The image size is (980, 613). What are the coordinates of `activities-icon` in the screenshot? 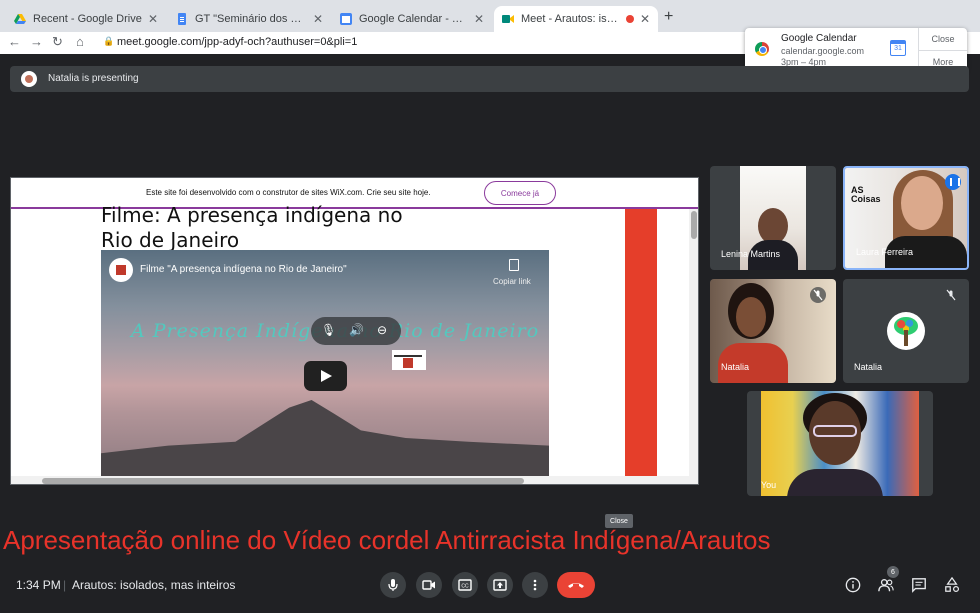 It's located at (952, 585).